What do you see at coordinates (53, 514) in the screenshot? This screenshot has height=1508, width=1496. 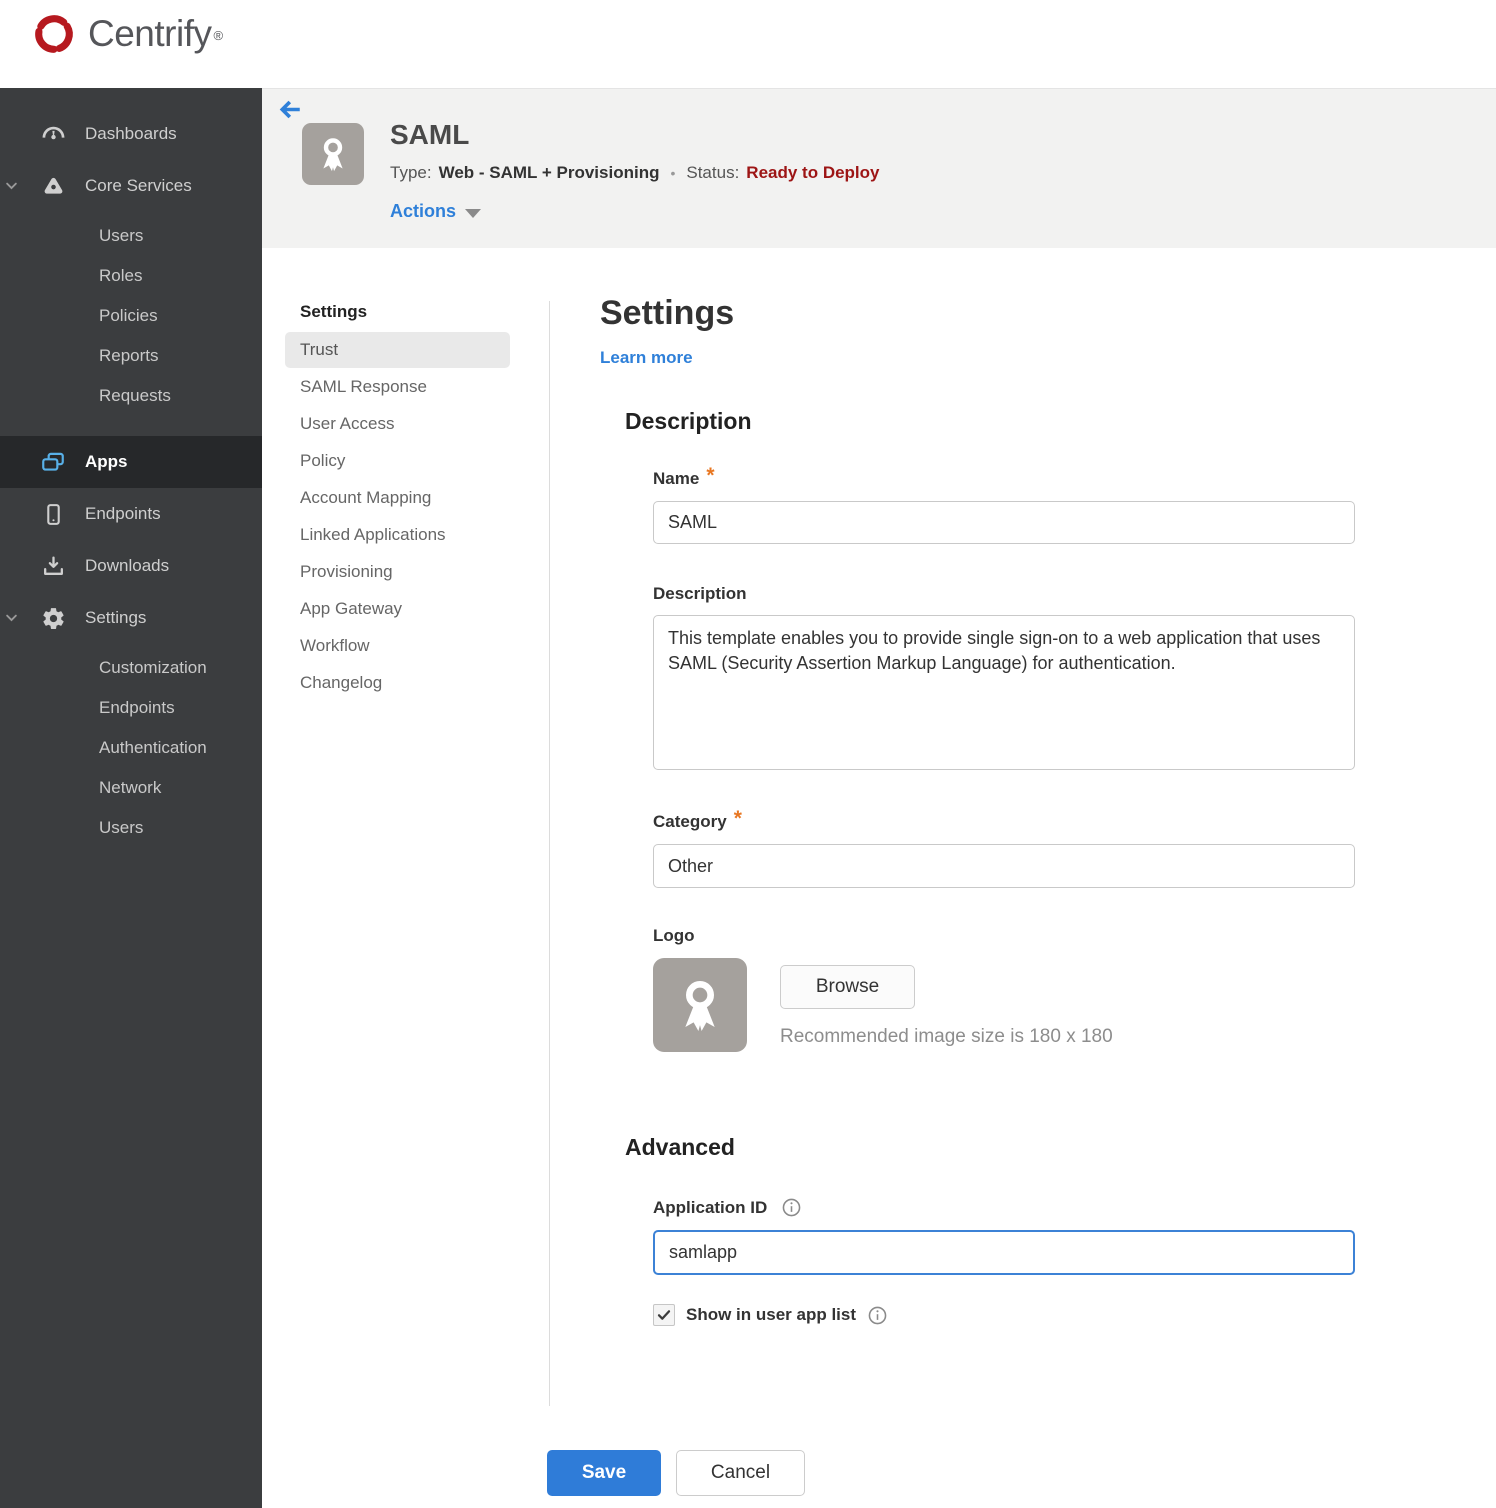 I see `mobile-device-icon` at bounding box center [53, 514].